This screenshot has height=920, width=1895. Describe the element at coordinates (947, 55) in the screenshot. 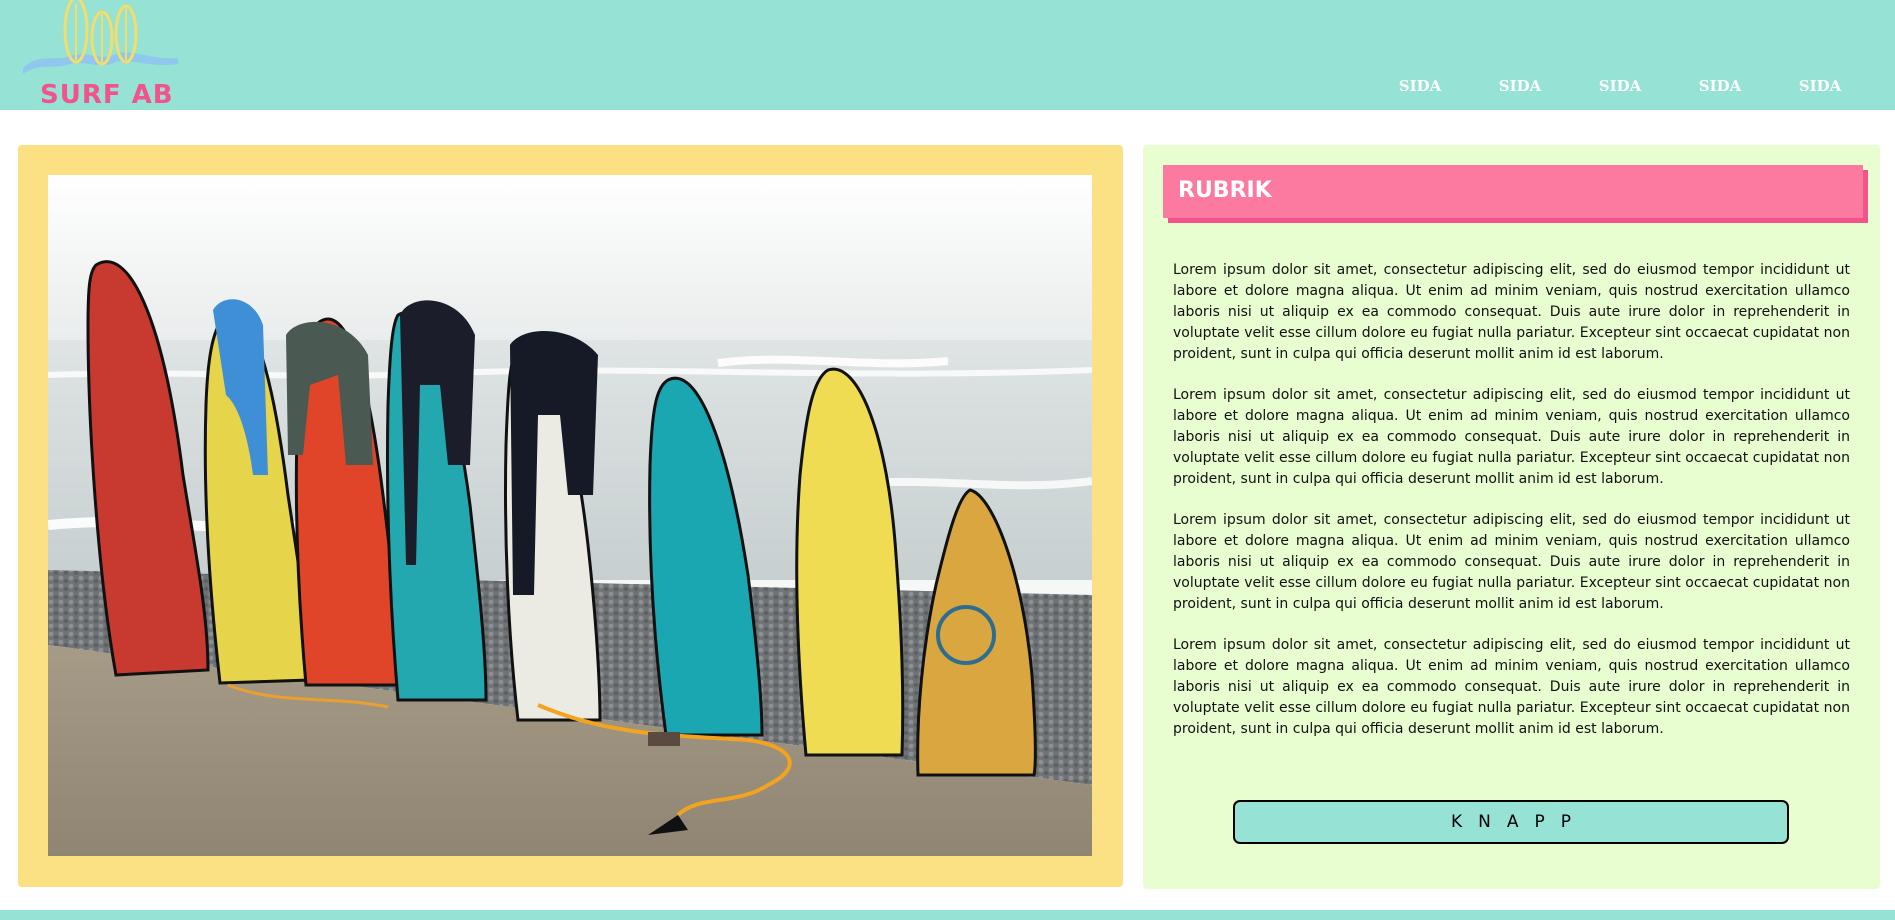

I see `site-header: SURF AB SIDA SIDA SIDA SIDA SIDA` at that location.